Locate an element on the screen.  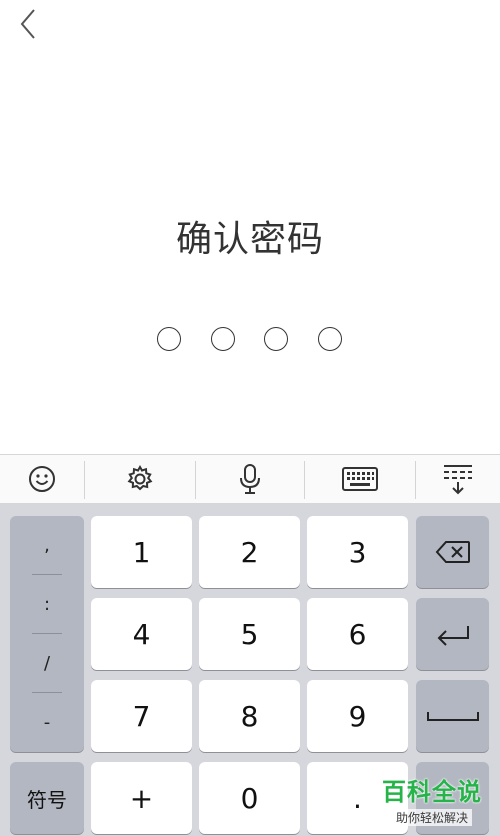
keyboard-switch-button is located at coordinates (360, 479).